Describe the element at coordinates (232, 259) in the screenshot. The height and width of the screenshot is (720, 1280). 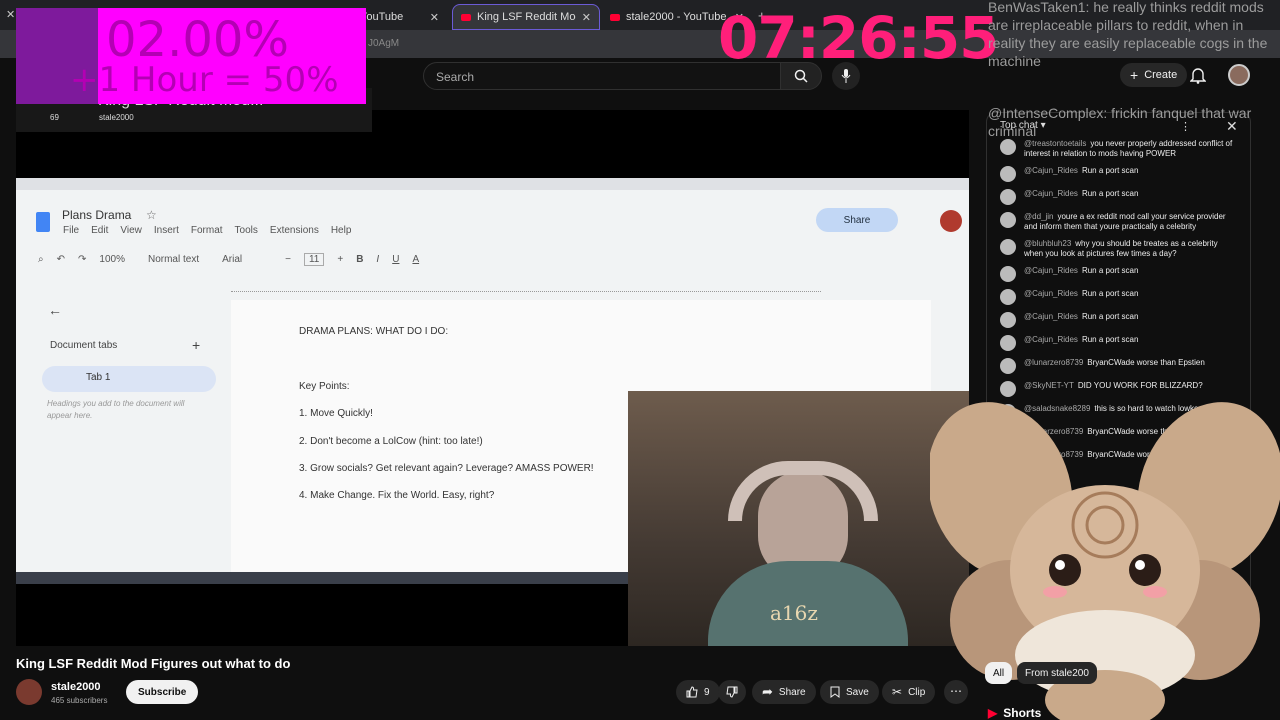
I see `font-select: Arial` at that location.